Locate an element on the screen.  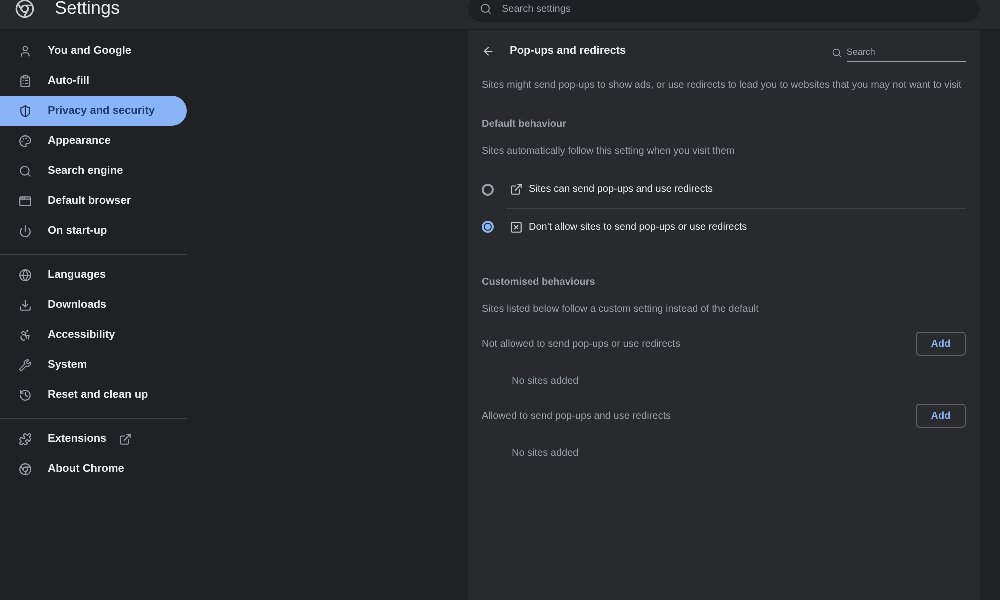
section-subtitle: Sites automatically follow this setting when you visit them is located at coordinates (609, 152).